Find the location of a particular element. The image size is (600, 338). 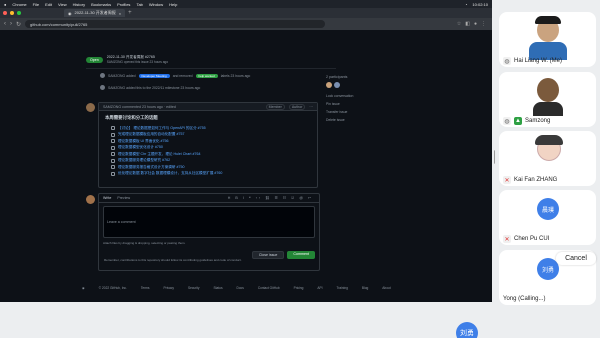

editor-actions: Close issue Comment is located at coordinates (209, 252).